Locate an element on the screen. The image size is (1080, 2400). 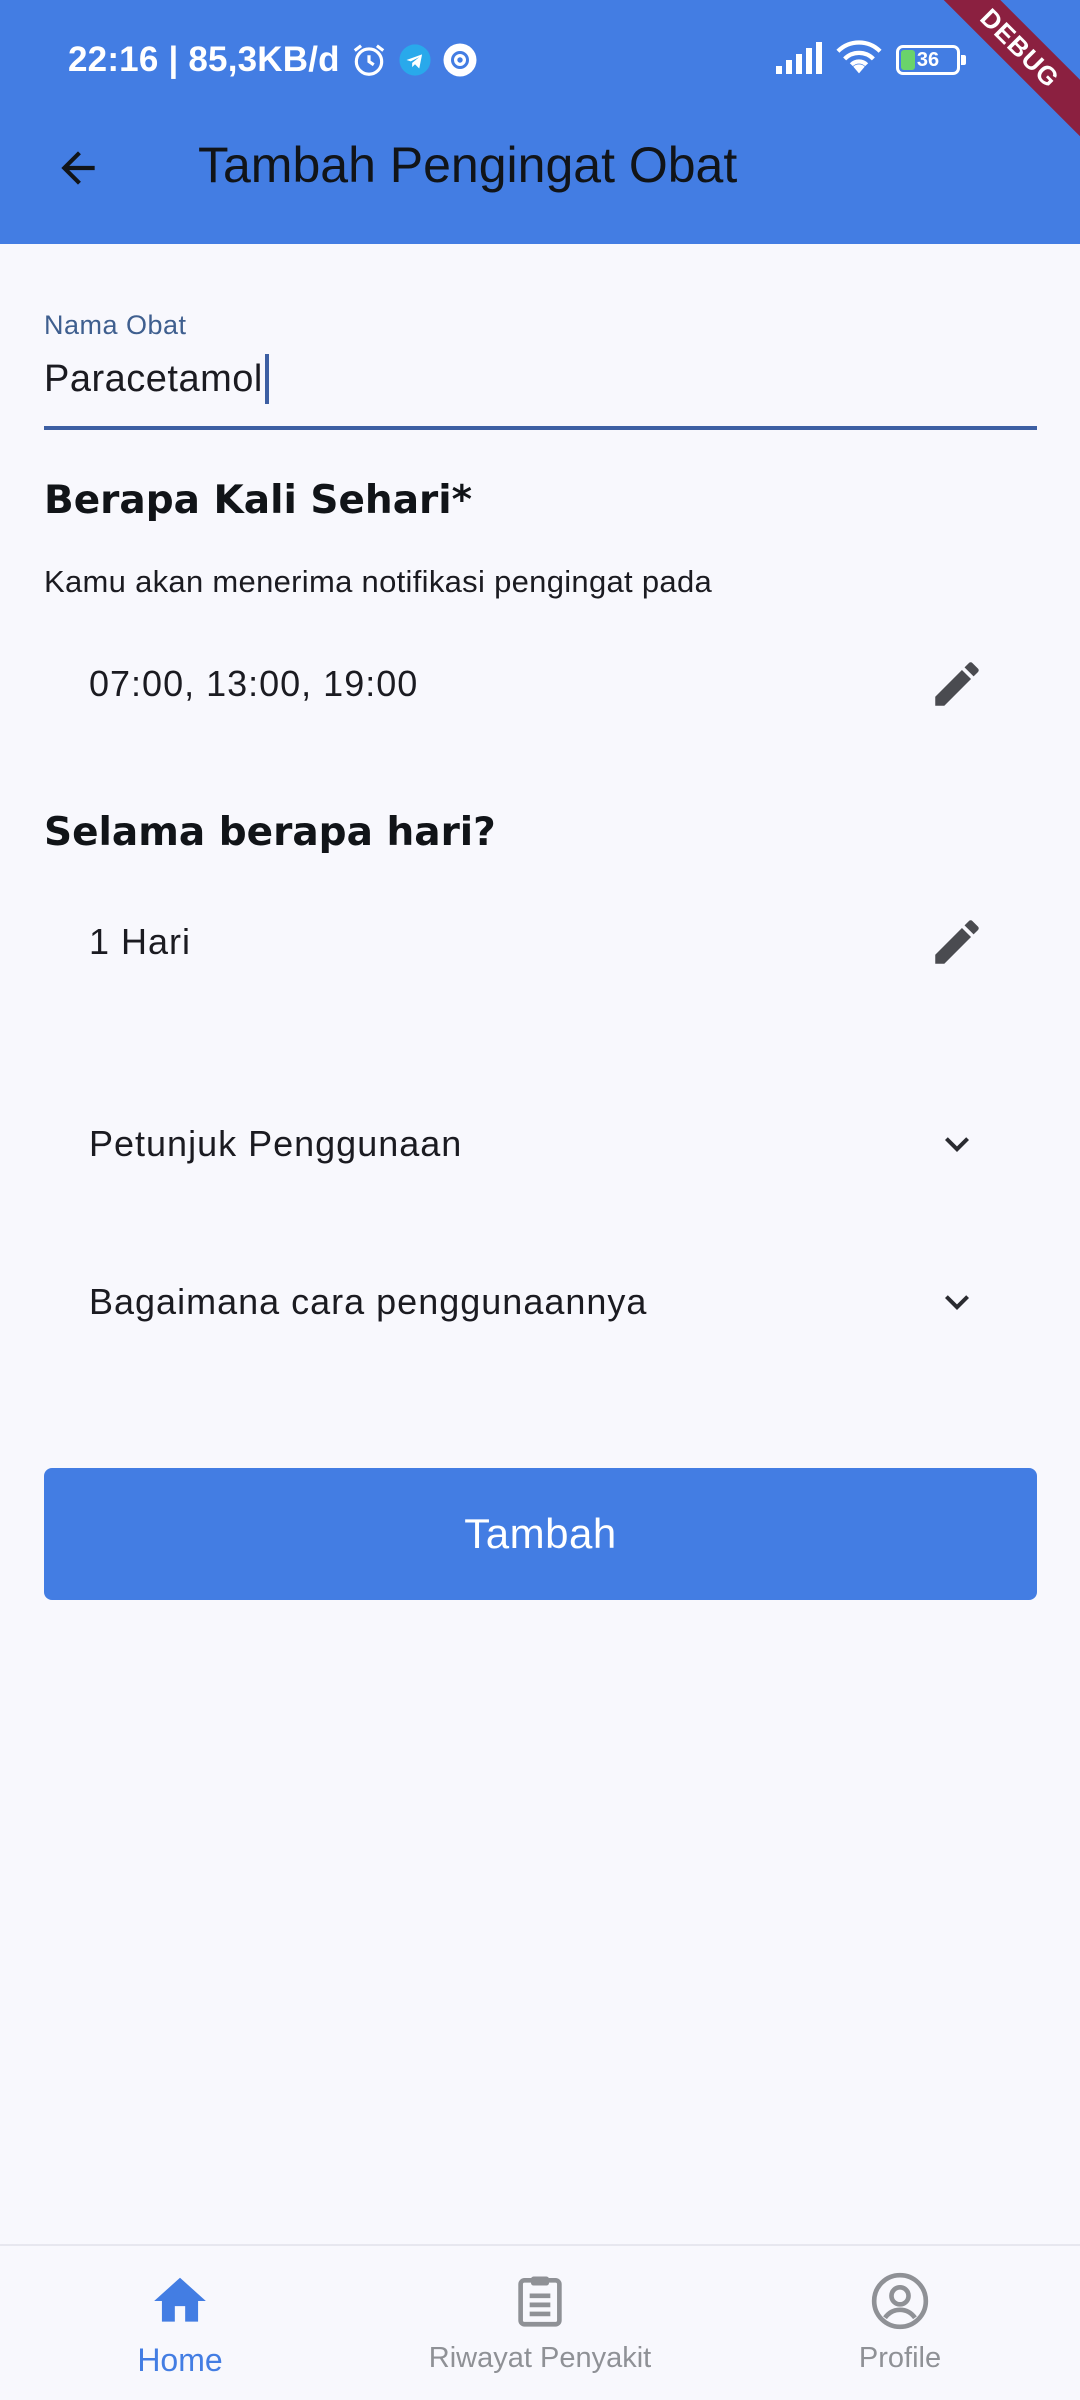
medicine-name-input: Paracetamol is located at coordinates (156, 379).